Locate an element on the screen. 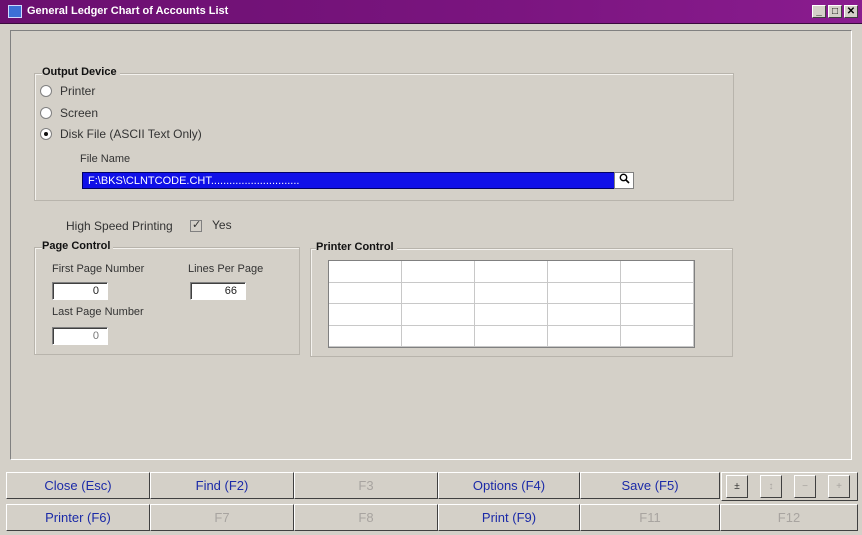  high-speed-printing-label: High Speed Printing is located at coordinates (119, 226).